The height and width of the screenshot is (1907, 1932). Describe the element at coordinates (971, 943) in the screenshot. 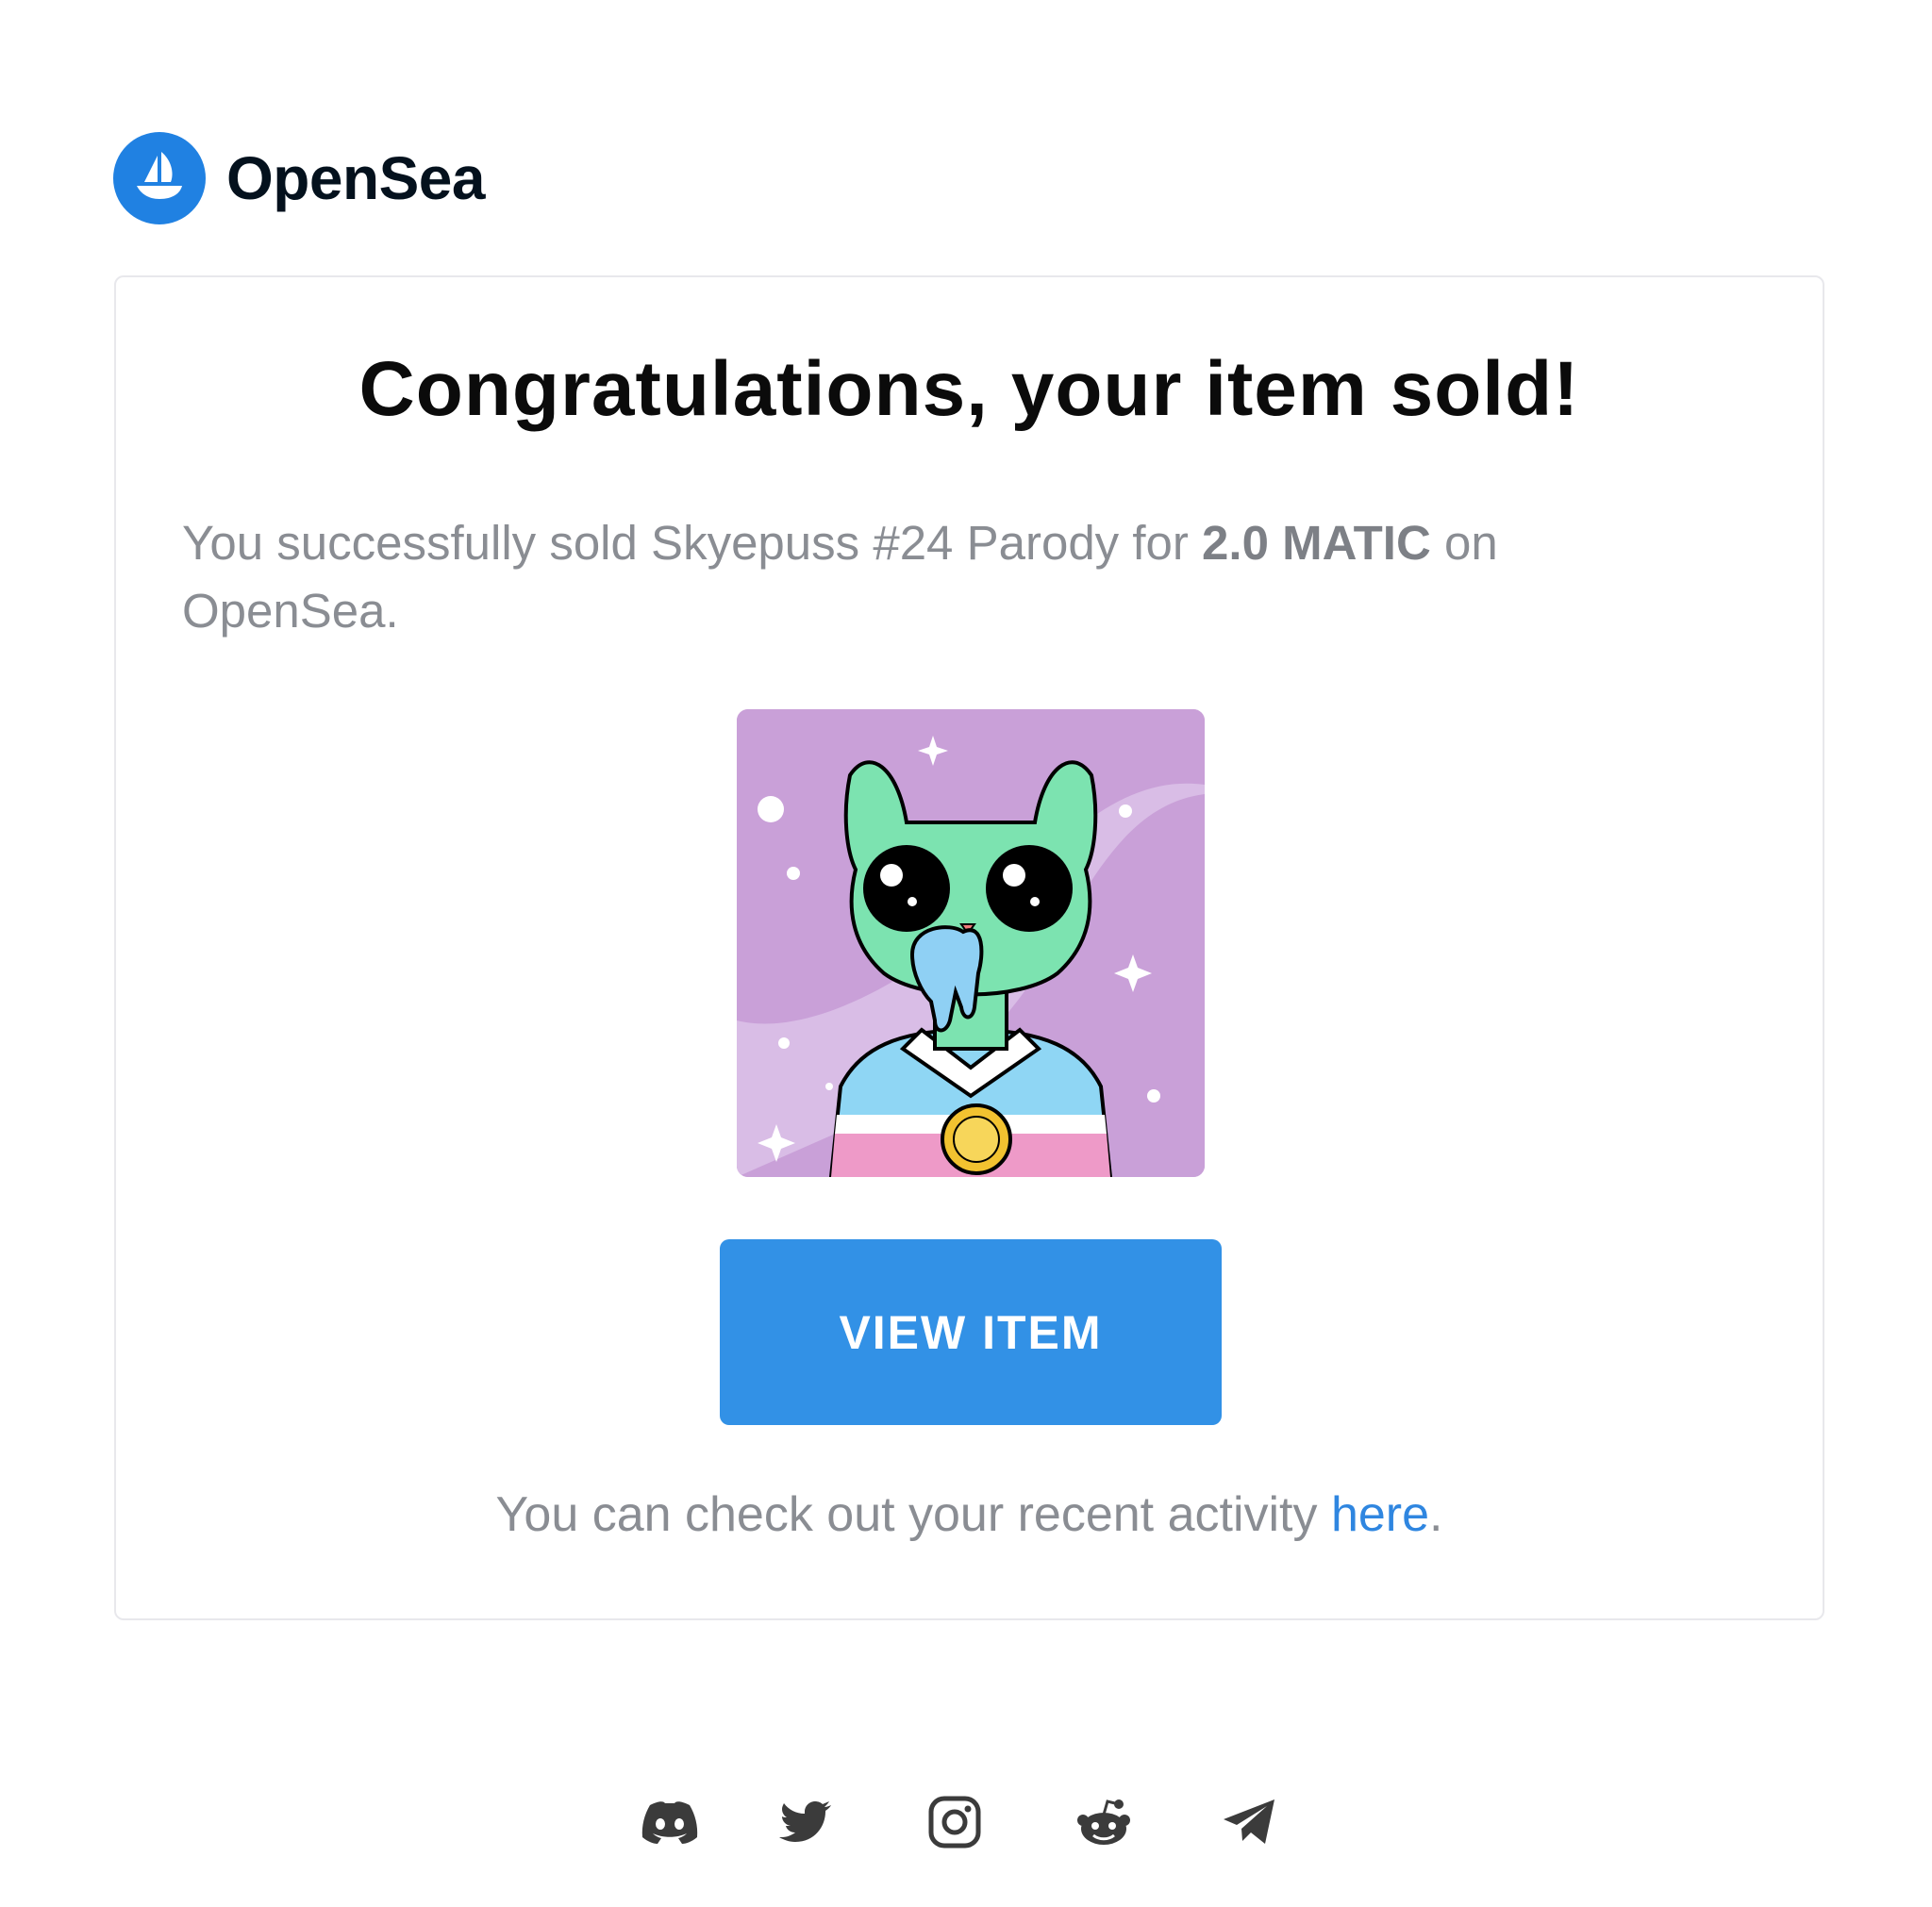

I see `nft-image` at that location.